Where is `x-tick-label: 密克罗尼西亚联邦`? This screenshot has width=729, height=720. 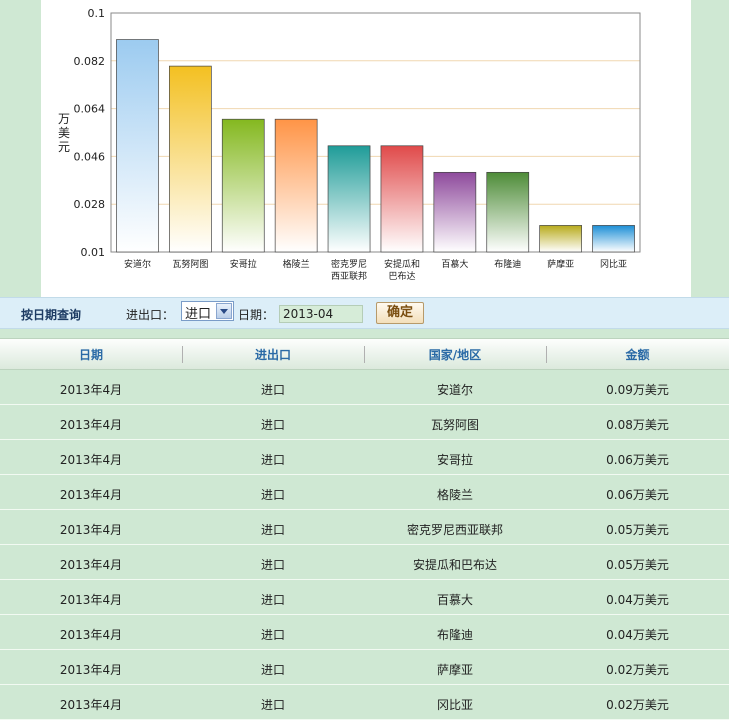
x-tick-label: 密克罗尼西亚联邦 is located at coordinates (349, 270).